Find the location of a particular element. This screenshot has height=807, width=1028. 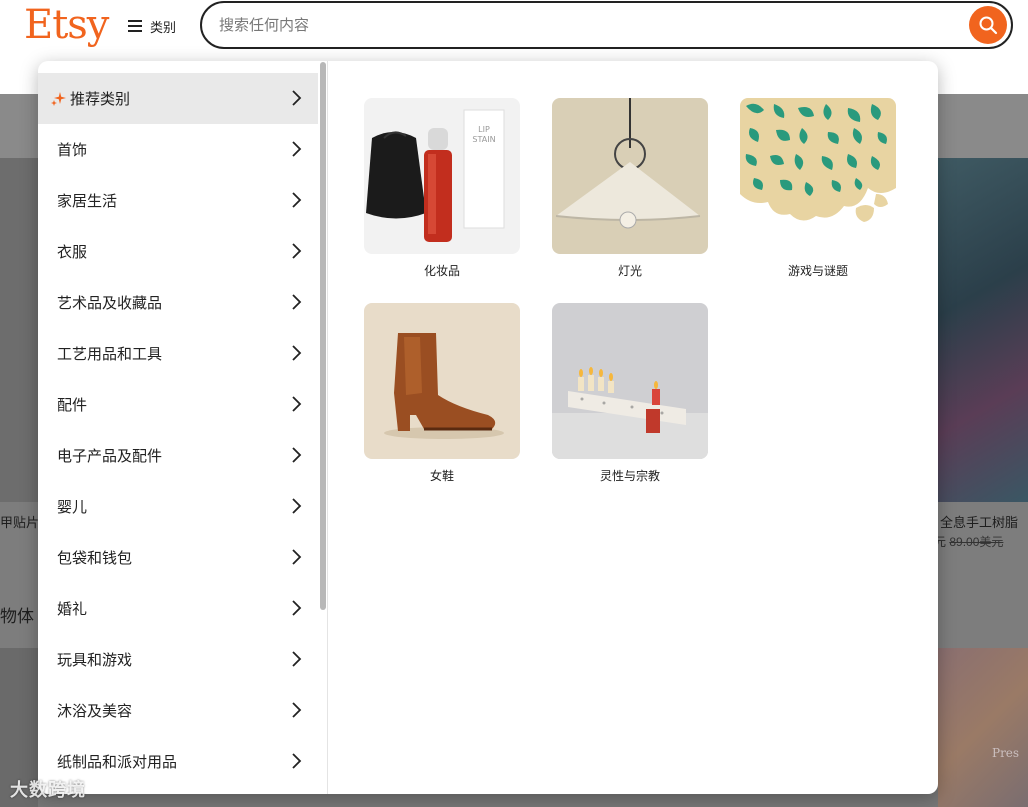

background-product-price: 元 89.00美元 is located at coordinates (969, 542).